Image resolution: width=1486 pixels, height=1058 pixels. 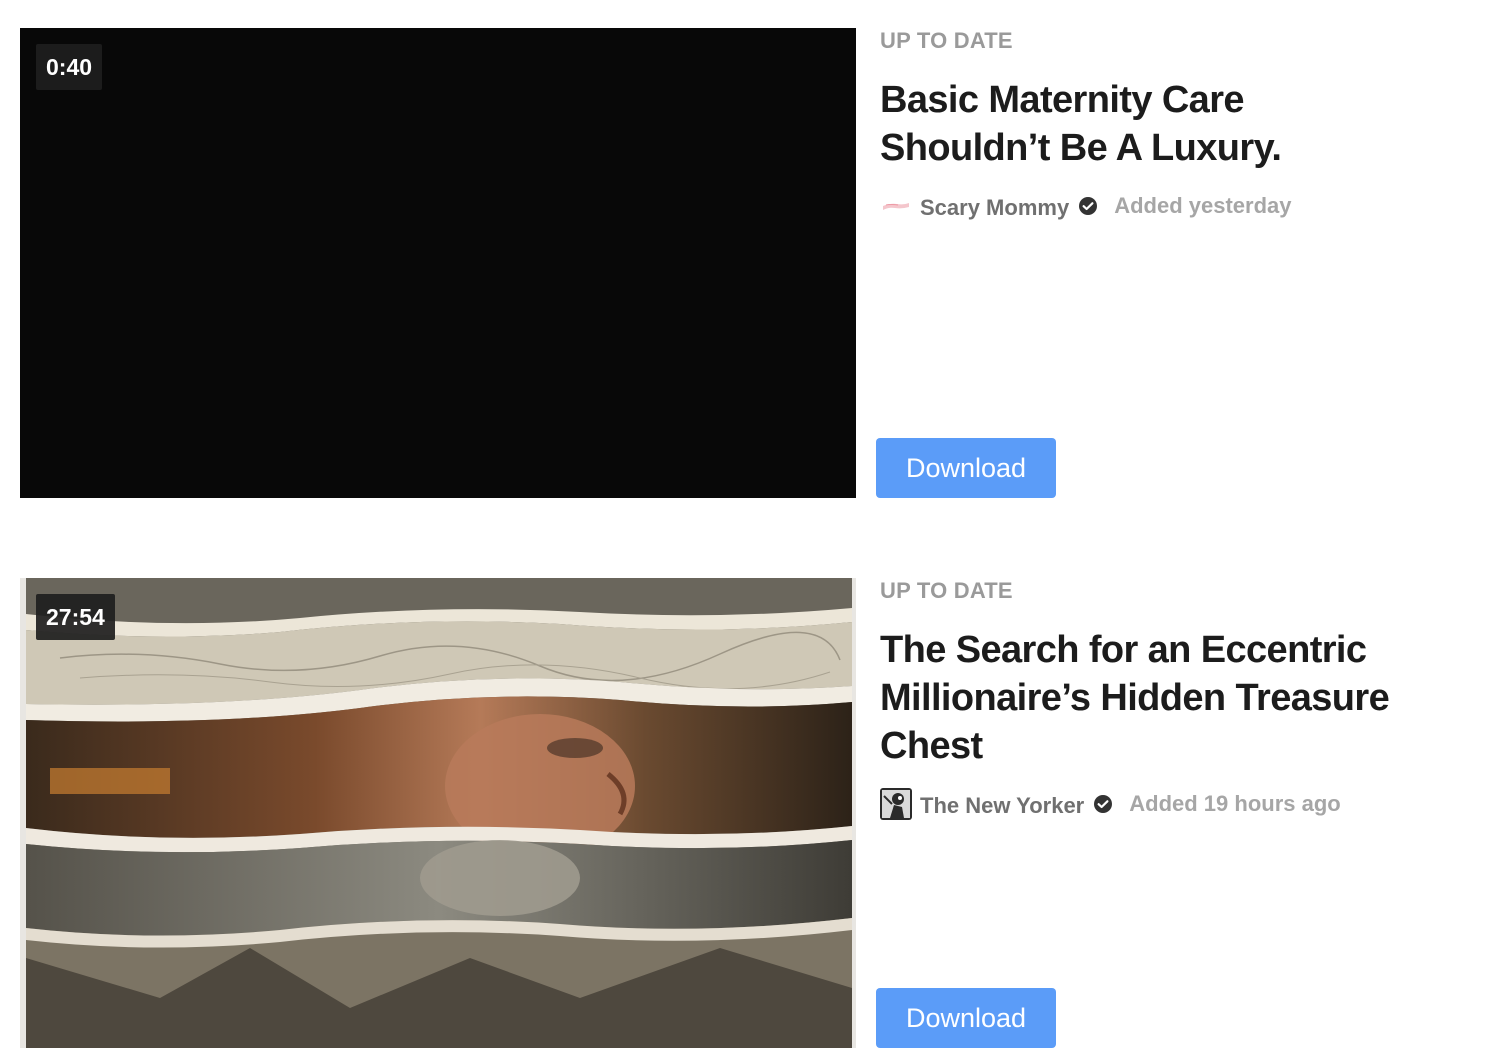 What do you see at coordinates (75, 617) in the screenshot?
I see `duration-badge: 27:54` at bounding box center [75, 617].